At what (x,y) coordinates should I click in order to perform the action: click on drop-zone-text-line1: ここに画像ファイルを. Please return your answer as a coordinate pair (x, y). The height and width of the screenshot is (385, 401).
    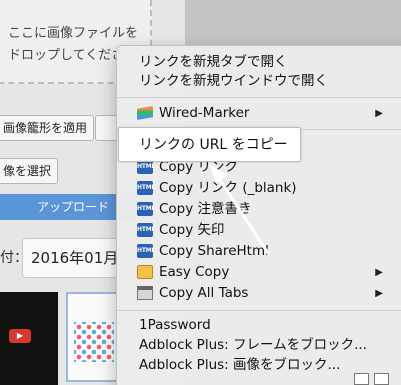
    Looking at the image, I should click on (73, 33).